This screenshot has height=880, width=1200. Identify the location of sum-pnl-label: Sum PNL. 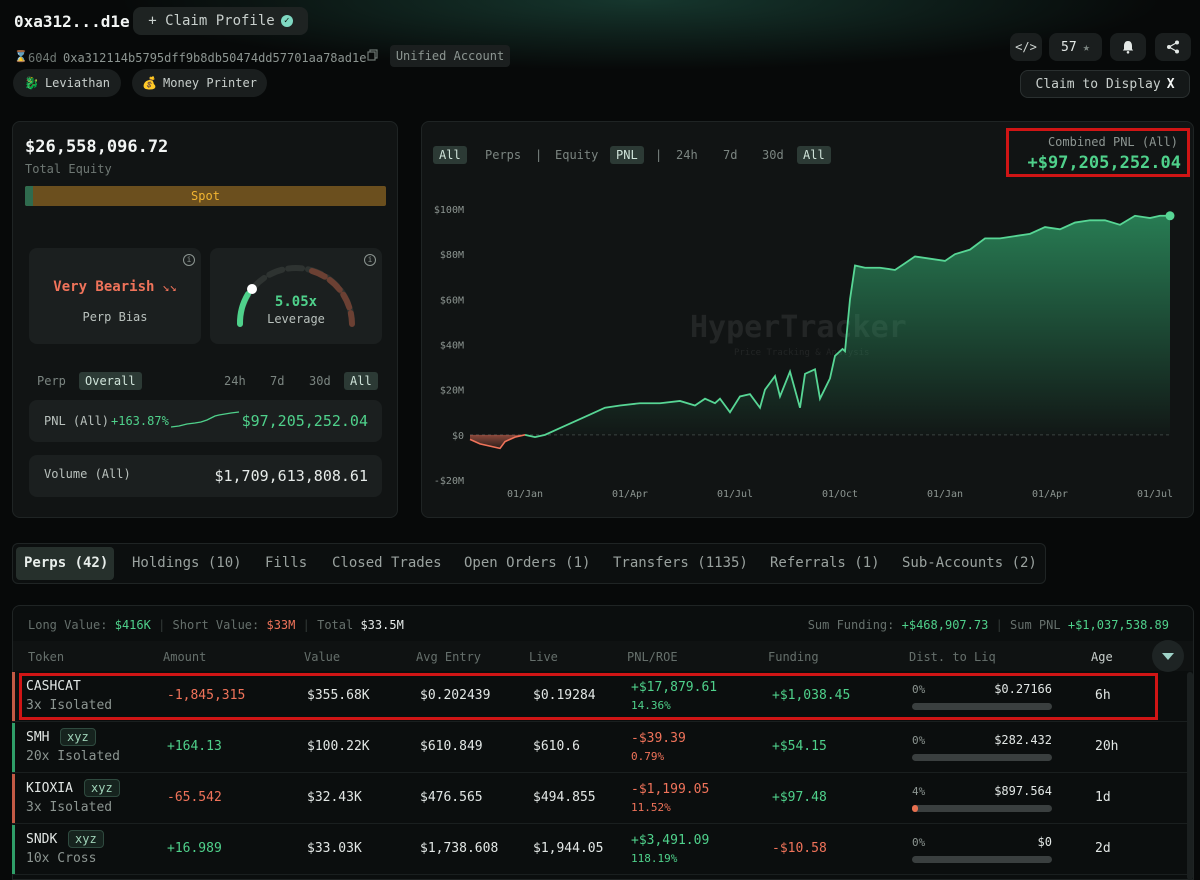
(1035, 625).